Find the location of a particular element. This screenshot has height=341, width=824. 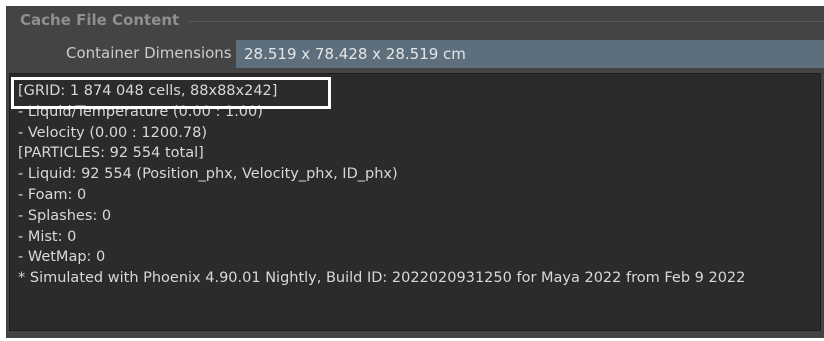

section-divider is located at coordinates (506, 21).